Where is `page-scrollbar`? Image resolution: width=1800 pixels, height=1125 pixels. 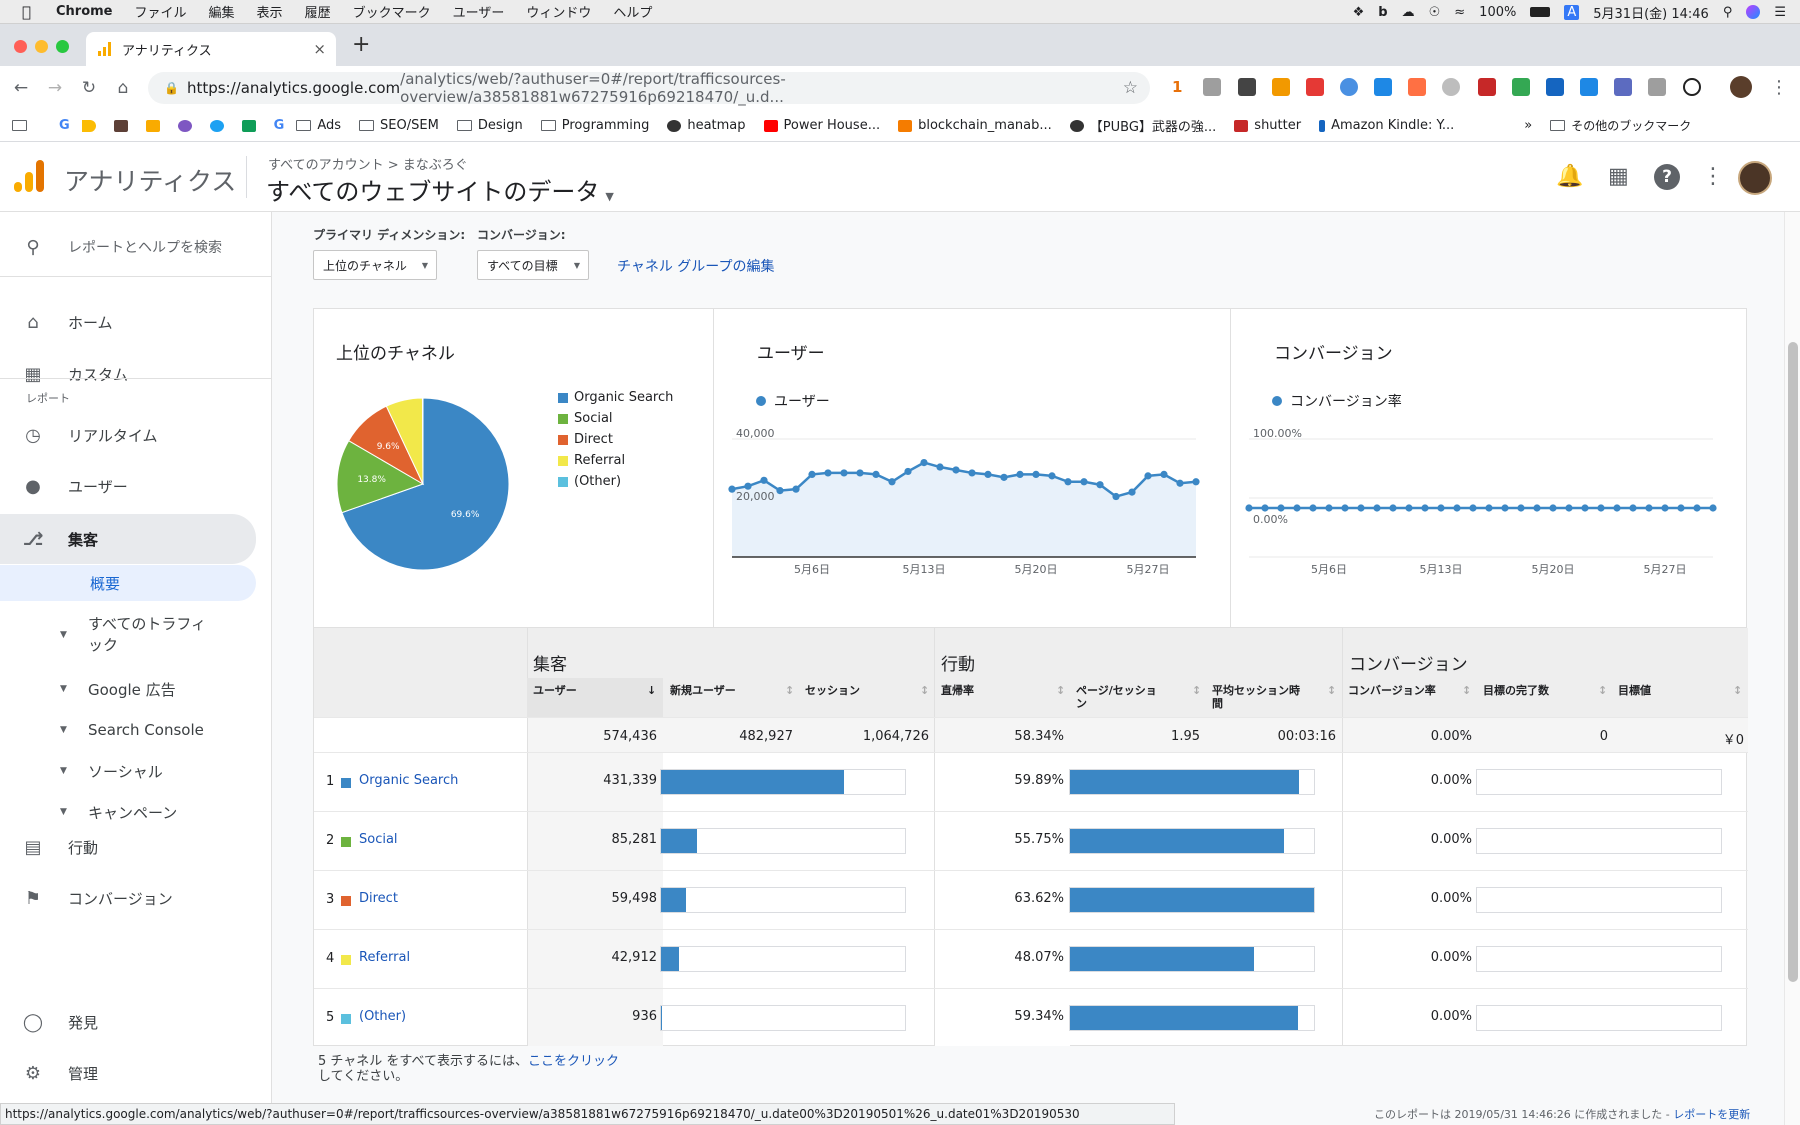
page-scrollbar is located at coordinates (1792, 668).